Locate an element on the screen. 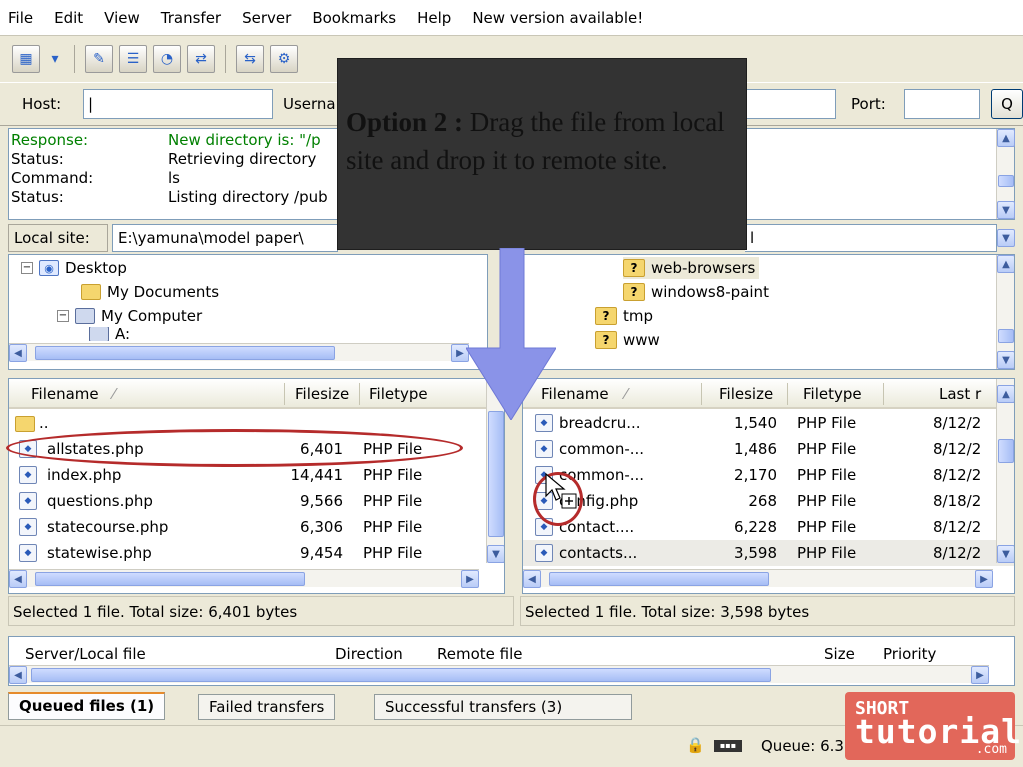 The image size is (1023, 767). remote-site-path-input: l is located at coordinates (871, 238).